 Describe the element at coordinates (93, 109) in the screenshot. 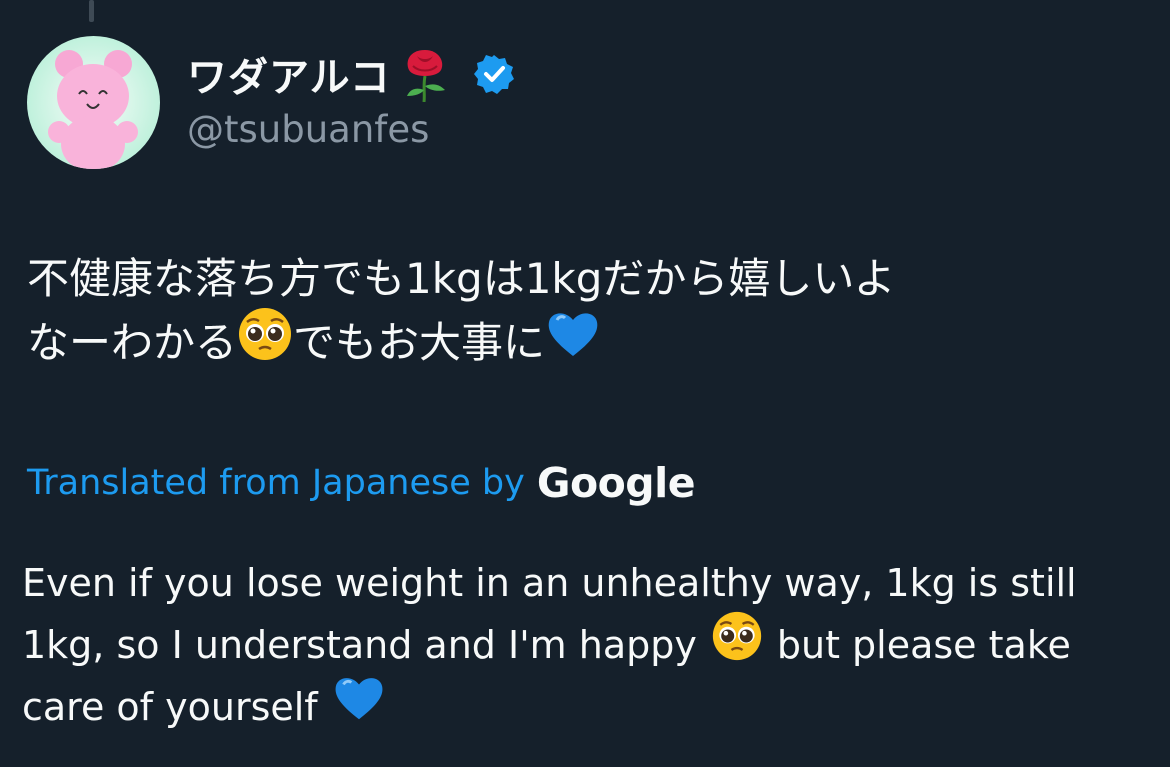

I see `avatar-image` at that location.